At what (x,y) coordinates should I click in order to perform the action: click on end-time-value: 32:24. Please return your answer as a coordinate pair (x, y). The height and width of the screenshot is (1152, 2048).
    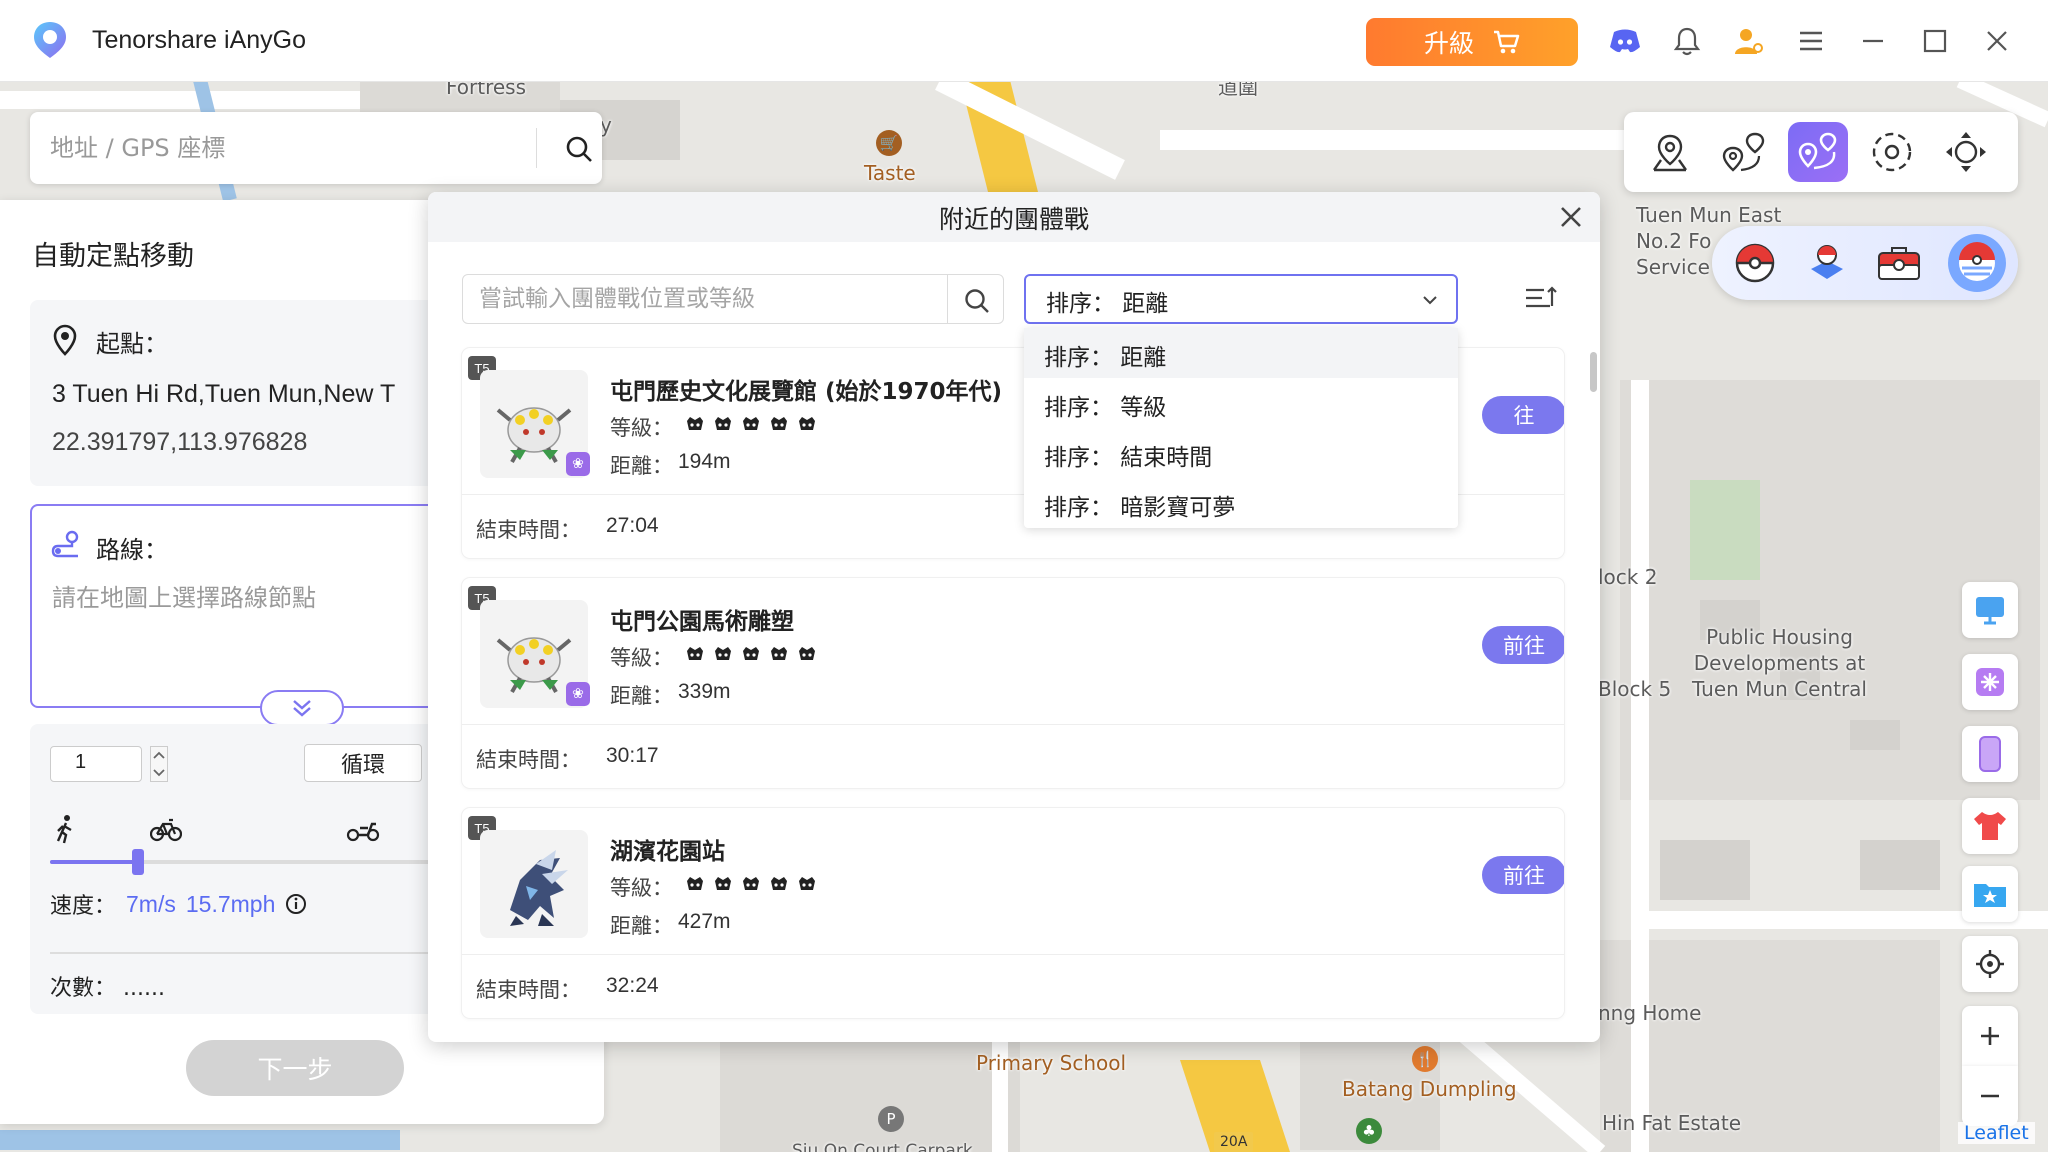
    Looking at the image, I should click on (632, 985).